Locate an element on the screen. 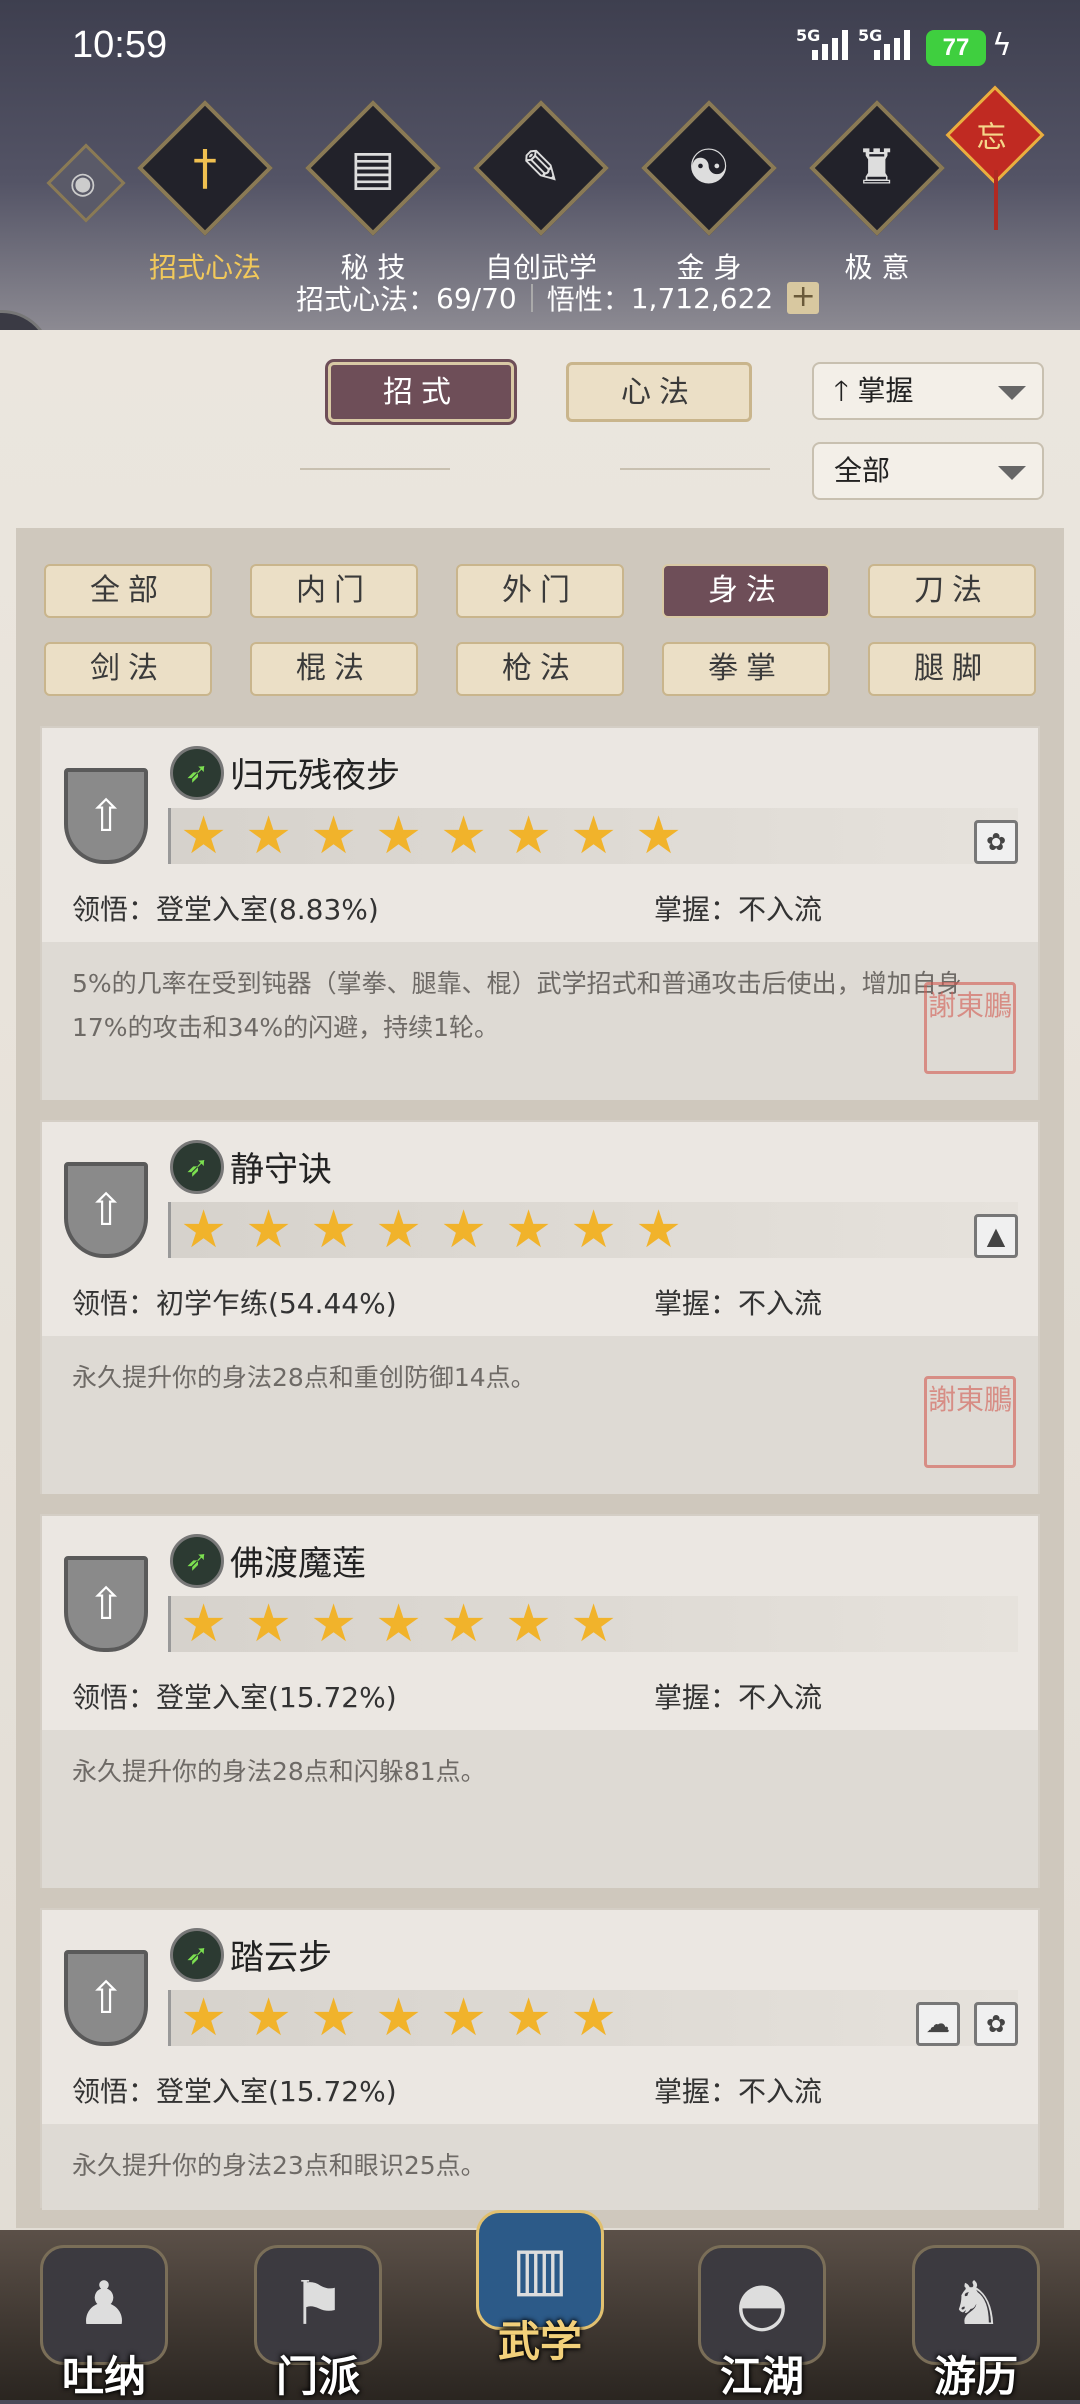 The image size is (1080, 2404). filter-chip-movement: 身法 is located at coordinates (746, 591).